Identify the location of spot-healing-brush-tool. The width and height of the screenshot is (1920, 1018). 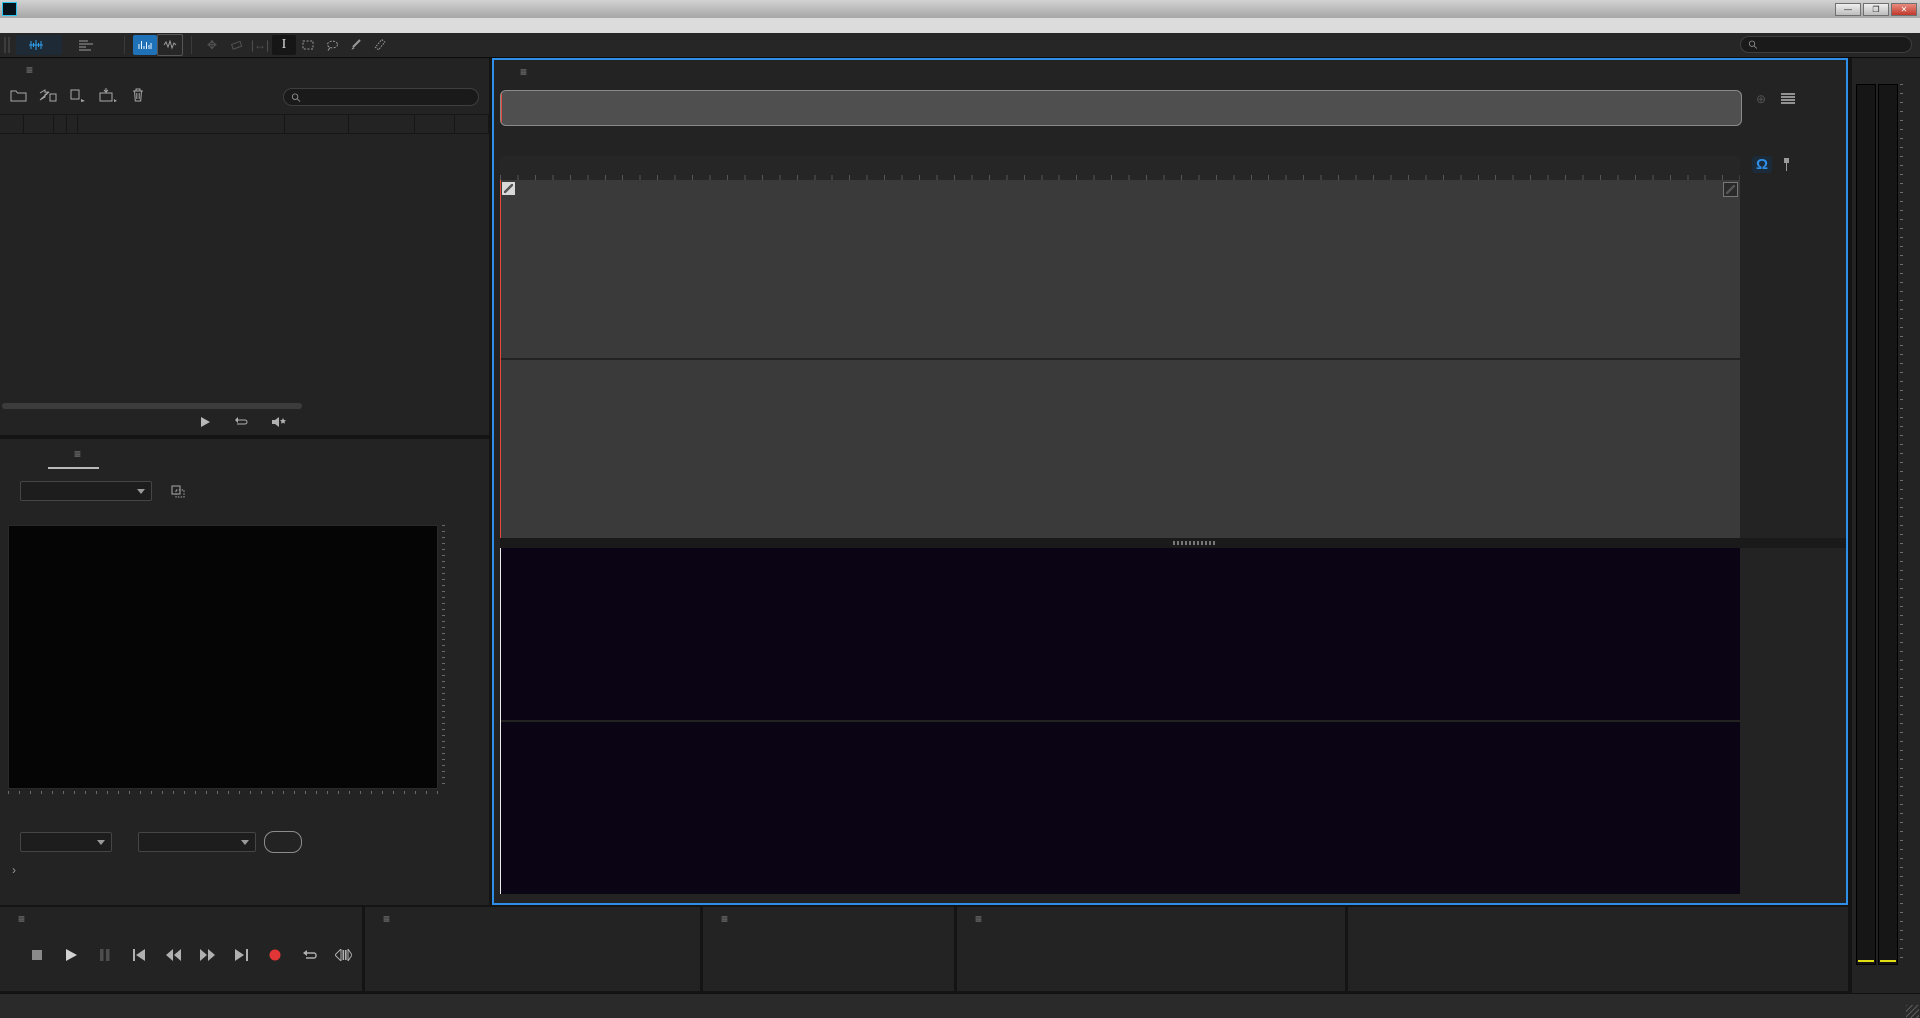
(380, 45).